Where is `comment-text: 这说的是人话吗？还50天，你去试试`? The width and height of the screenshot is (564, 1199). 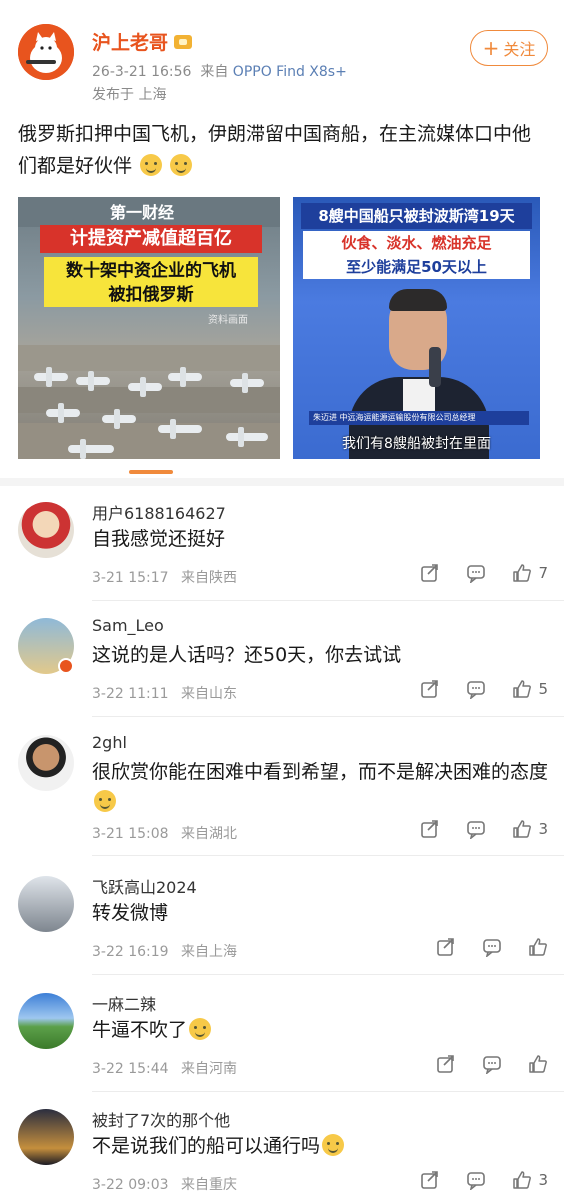
comment-text: 这说的是人话吗？还50天，你去试试 is located at coordinates (247, 655).